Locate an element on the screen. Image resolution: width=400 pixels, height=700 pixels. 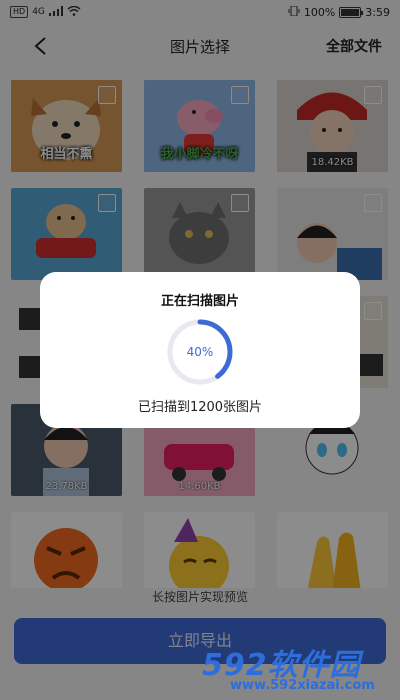
progress-percent: 40% is located at coordinates (200, 352).